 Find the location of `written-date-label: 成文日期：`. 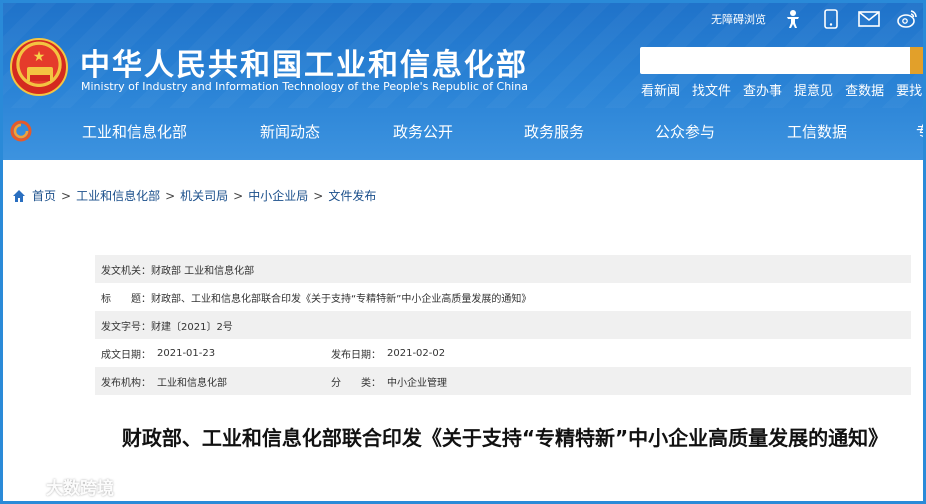

written-date-label: 成文日期： is located at coordinates (126, 355).